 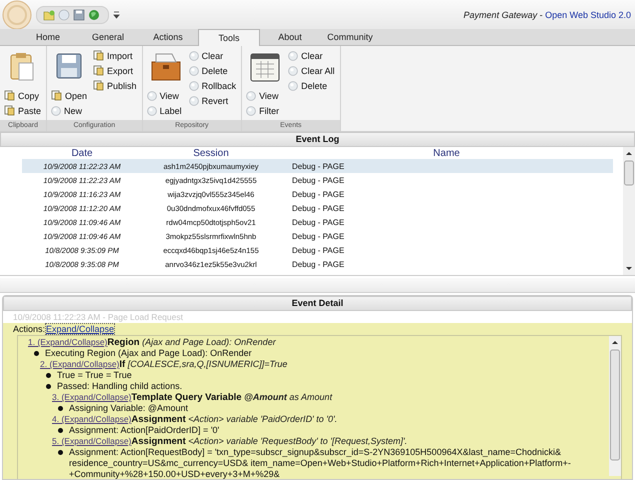 I want to click on panel-header: Event Log, so click(x=317, y=139).